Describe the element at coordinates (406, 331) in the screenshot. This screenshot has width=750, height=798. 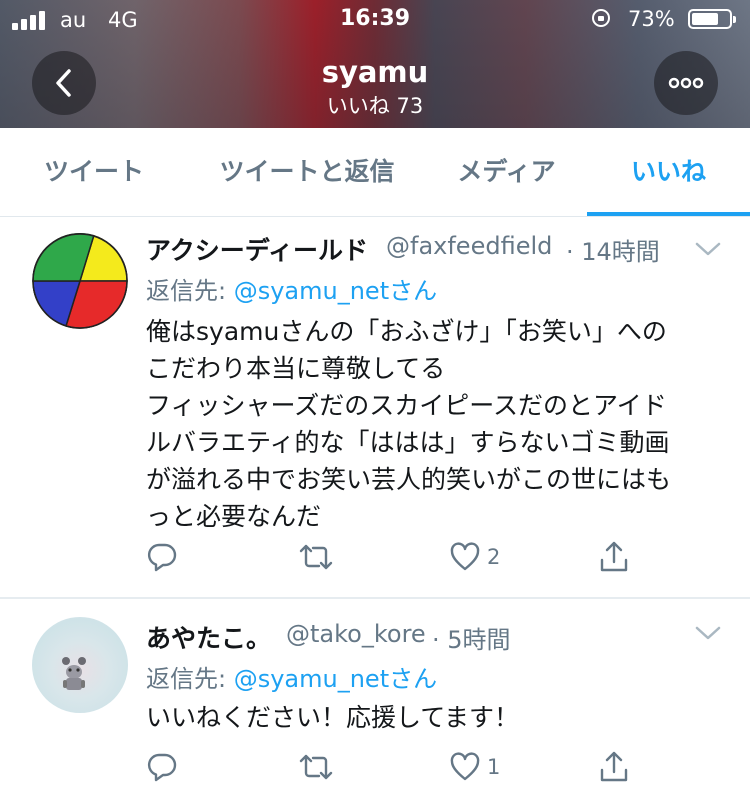
I see `tweet-text-line: 俺はsyamuさんの「おふざけ」「お笑い」への` at that location.